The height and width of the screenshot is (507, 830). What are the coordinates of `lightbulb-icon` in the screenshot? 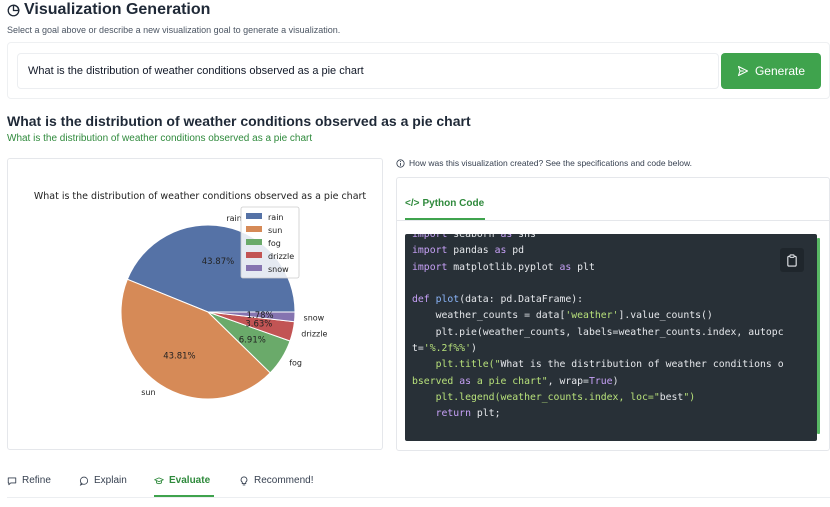 It's located at (244, 481).